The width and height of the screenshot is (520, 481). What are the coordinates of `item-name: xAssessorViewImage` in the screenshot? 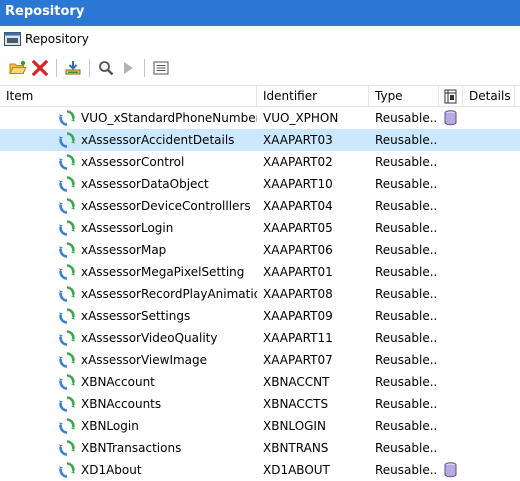 It's located at (144, 360).